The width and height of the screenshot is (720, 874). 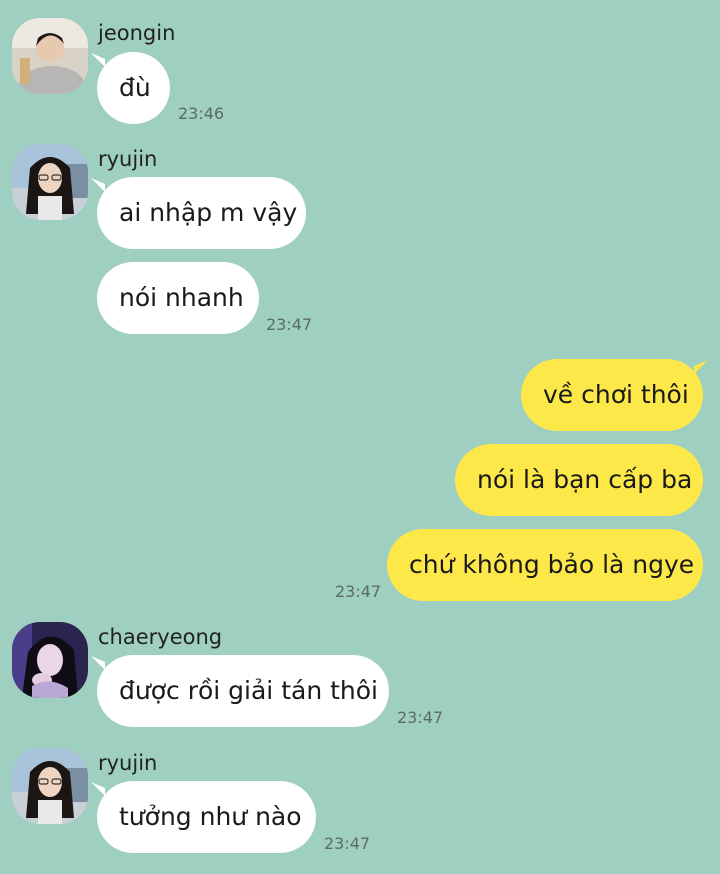 I want to click on message-text: ai nhập m vậy, so click(x=208, y=212).